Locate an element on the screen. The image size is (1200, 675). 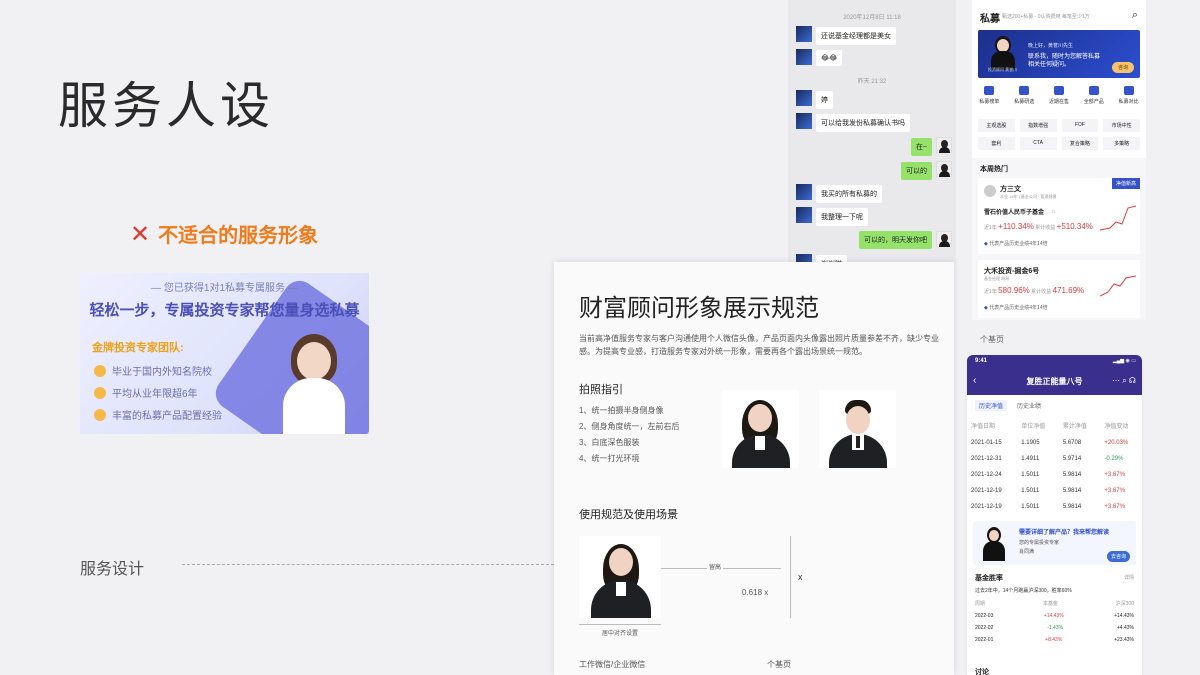
hero-greeting: 晚上好，黄誉川先生 is located at coordinates (1051, 46).